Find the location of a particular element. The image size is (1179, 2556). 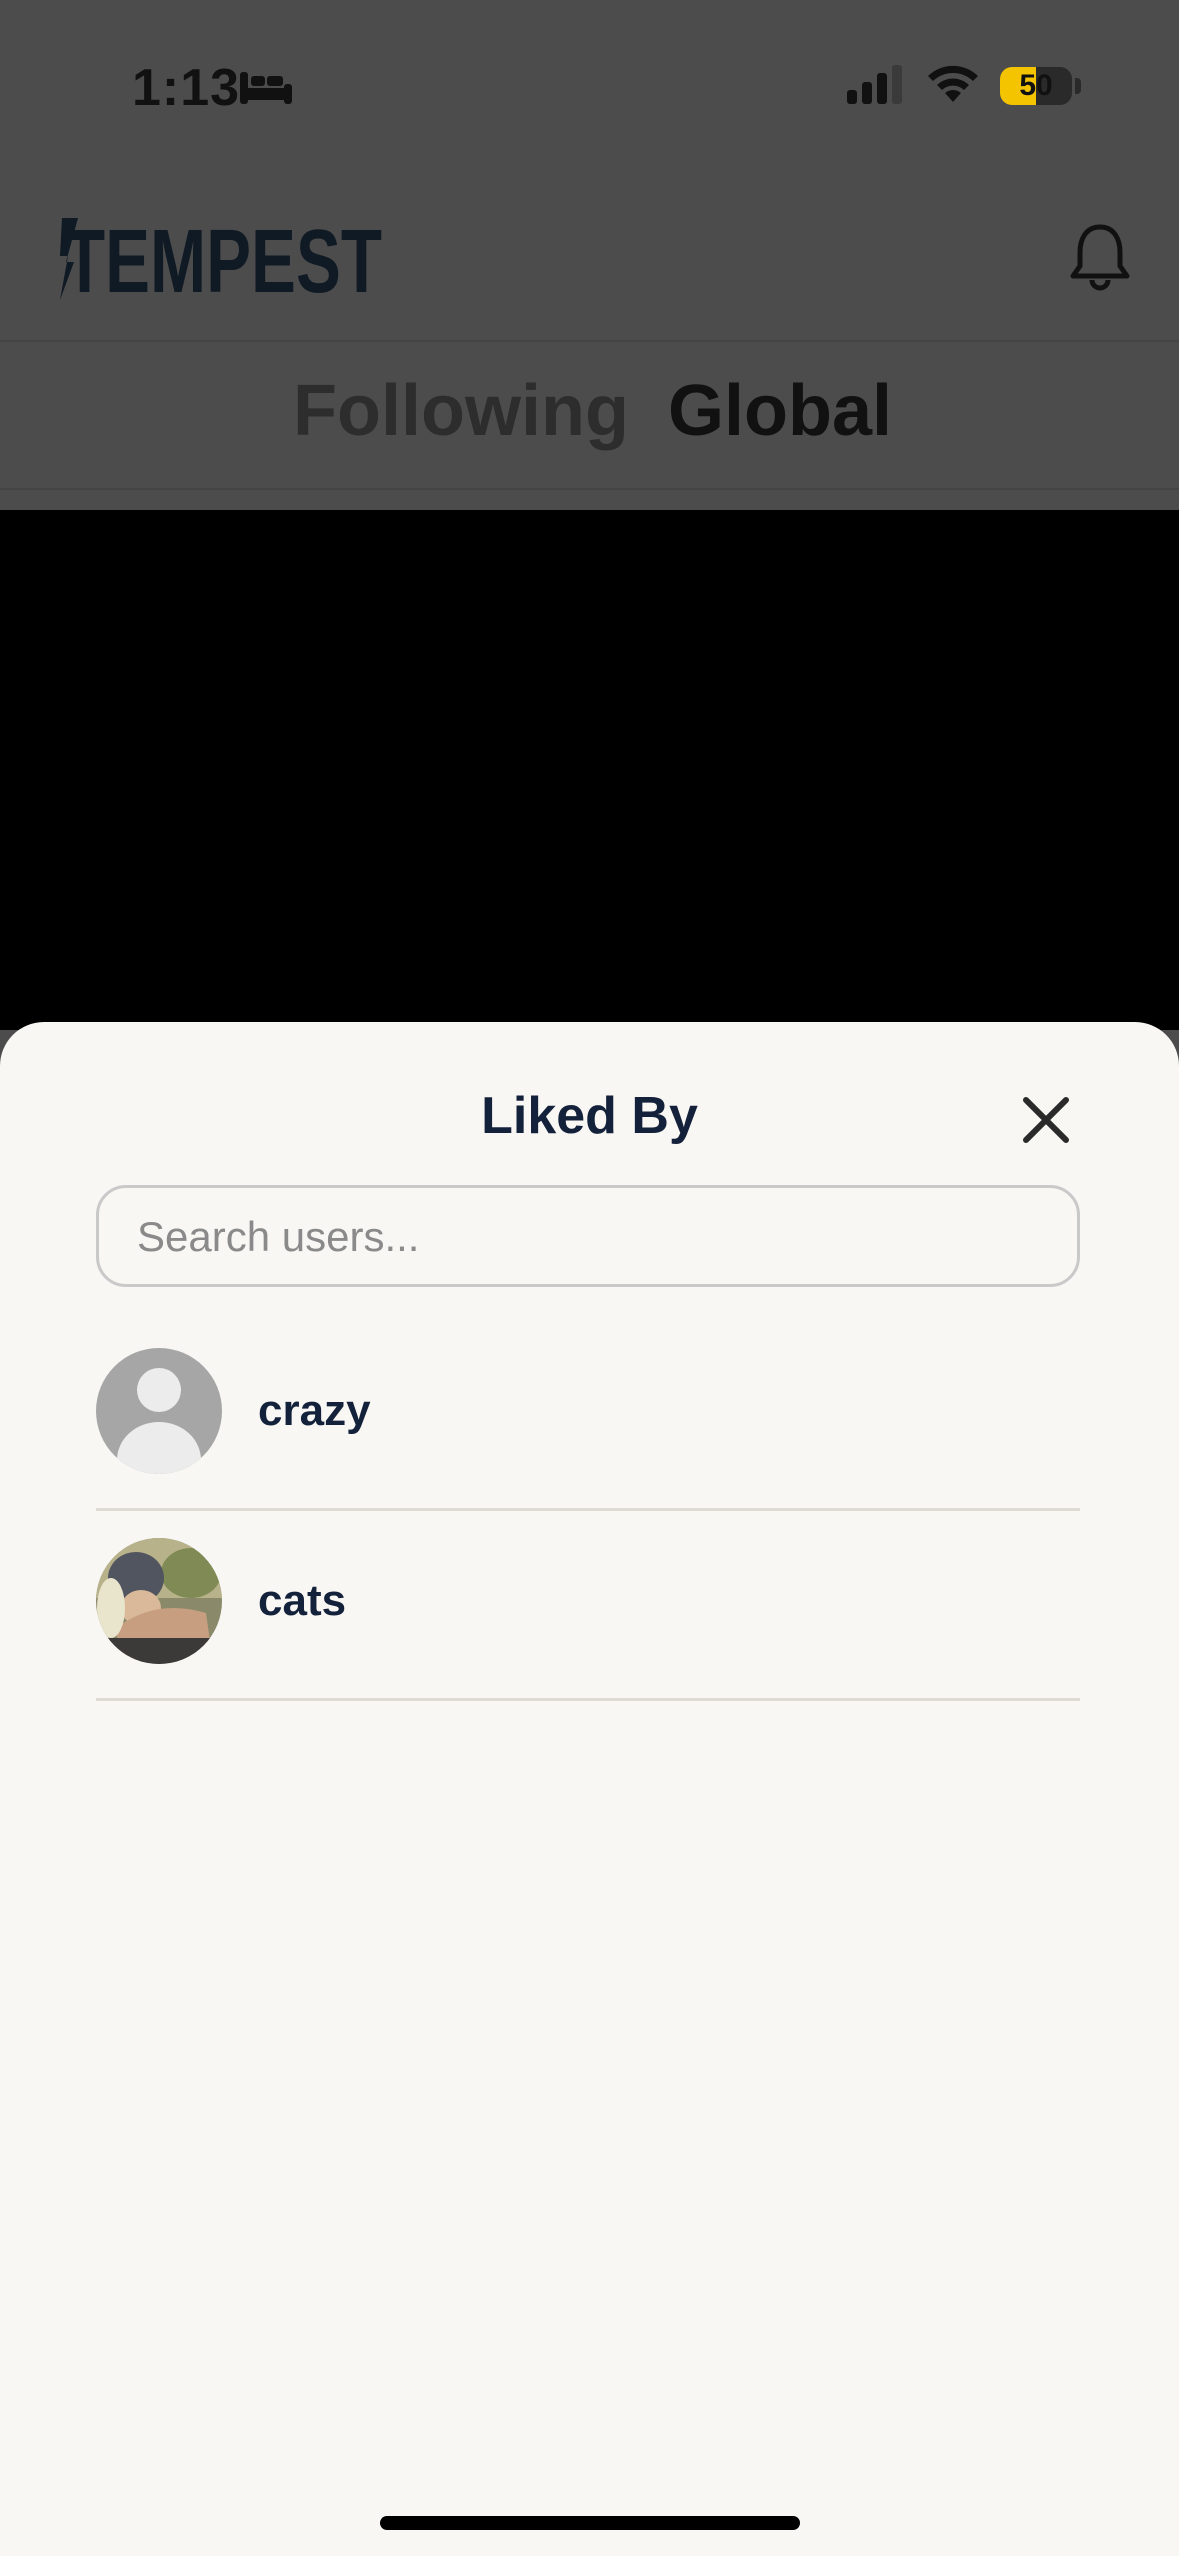

username: cats is located at coordinates (302, 1601).